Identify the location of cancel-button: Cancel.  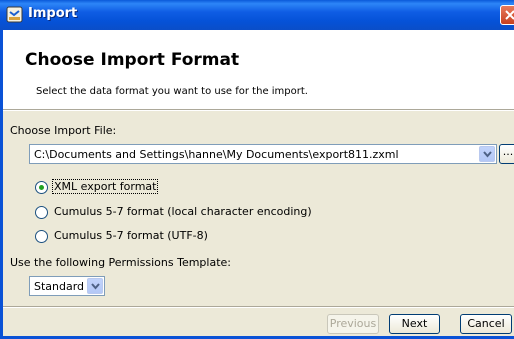
(486, 324).